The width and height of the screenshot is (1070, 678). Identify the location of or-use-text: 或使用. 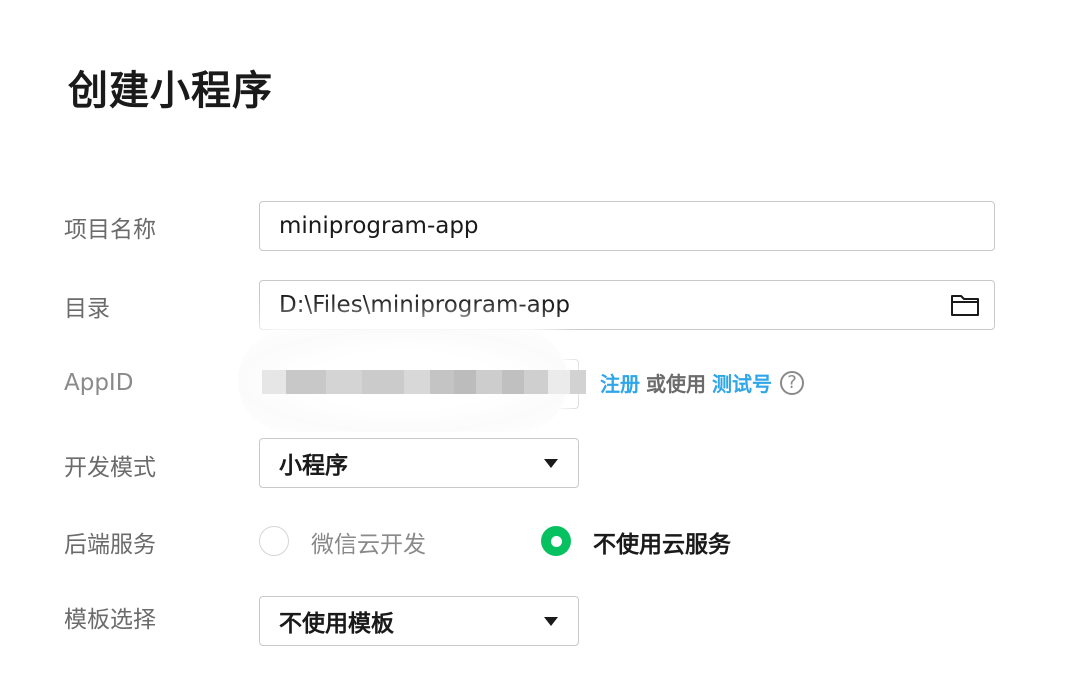
(676, 384).